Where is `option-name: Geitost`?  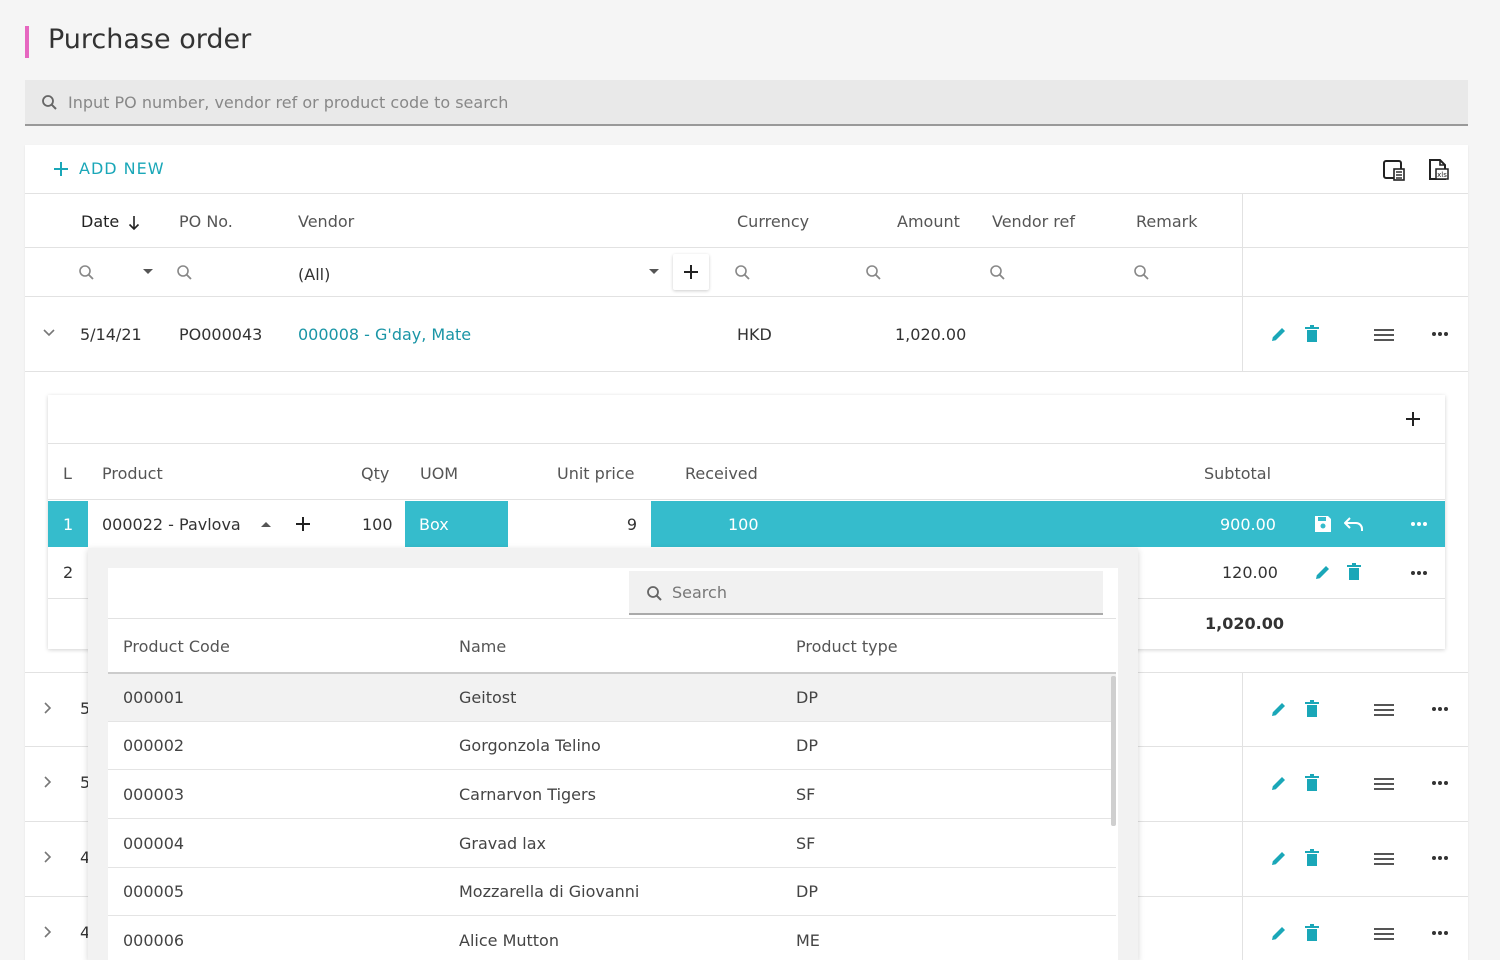
option-name: Geitost is located at coordinates (488, 697).